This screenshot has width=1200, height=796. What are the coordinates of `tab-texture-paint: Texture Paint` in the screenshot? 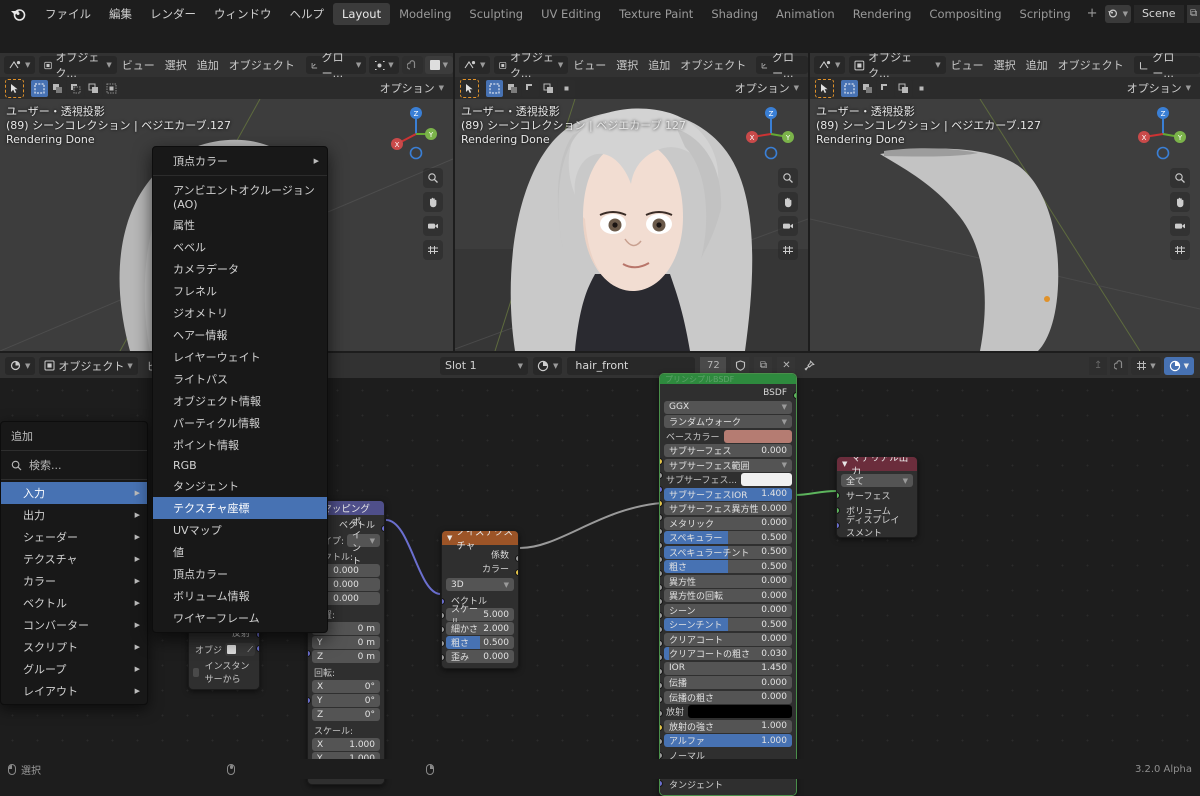 It's located at (656, 14).